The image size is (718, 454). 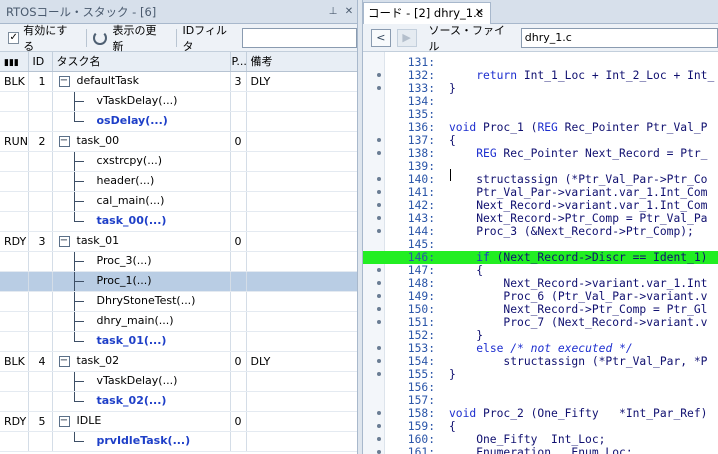 I want to click on task-row: RUN 2− task_00 0, so click(x=178, y=141).